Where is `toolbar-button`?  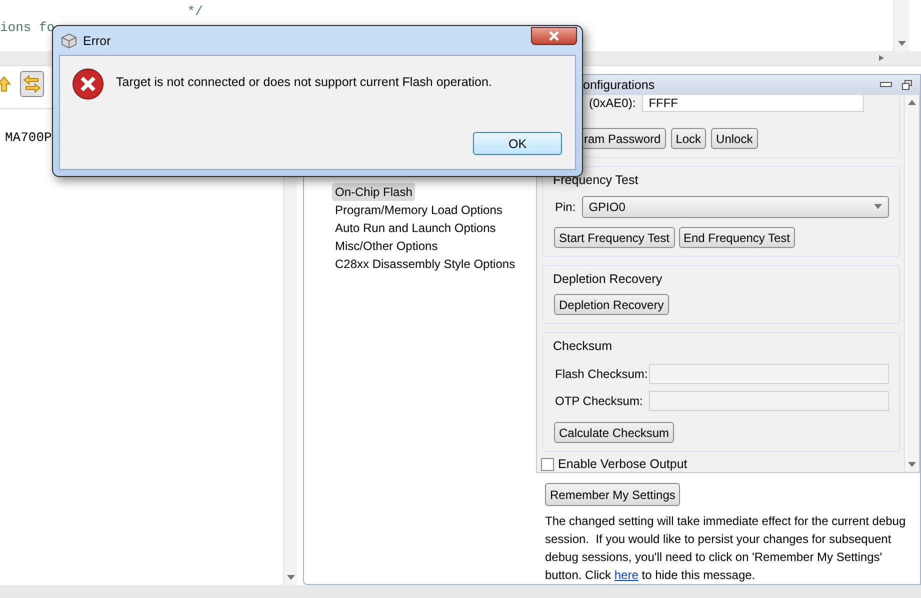 toolbar-button is located at coordinates (32, 84).